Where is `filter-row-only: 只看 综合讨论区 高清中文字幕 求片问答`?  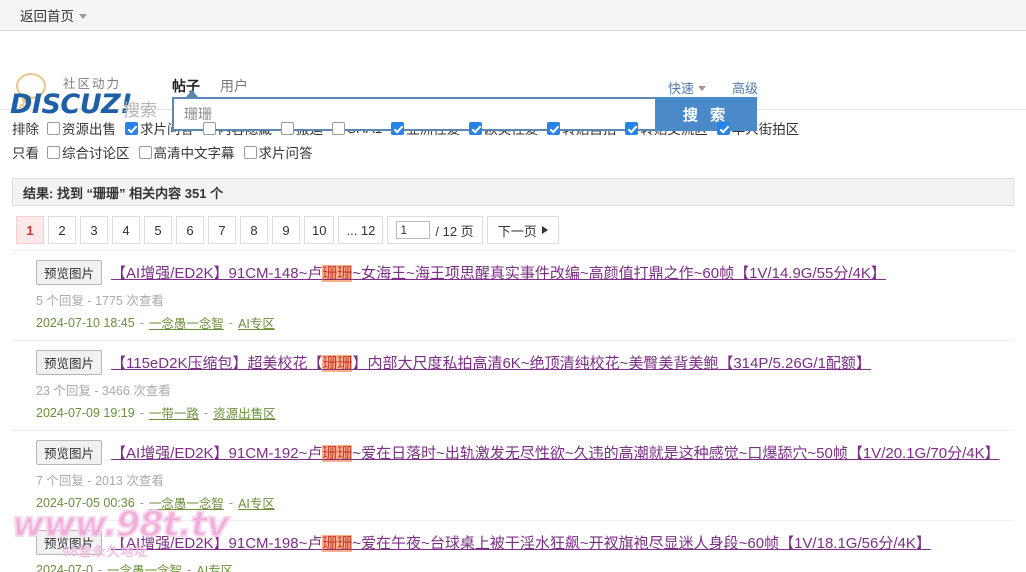
filter-row-only: 只看 综合讨论区 高清中文字幕 求片问答 is located at coordinates (513, 152).